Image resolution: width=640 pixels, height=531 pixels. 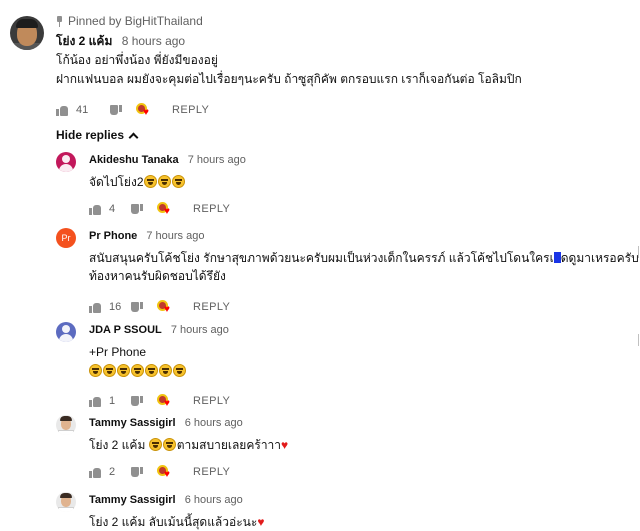 What do you see at coordinates (66, 238) in the screenshot?
I see `reply-avatar: Pr` at bounding box center [66, 238].